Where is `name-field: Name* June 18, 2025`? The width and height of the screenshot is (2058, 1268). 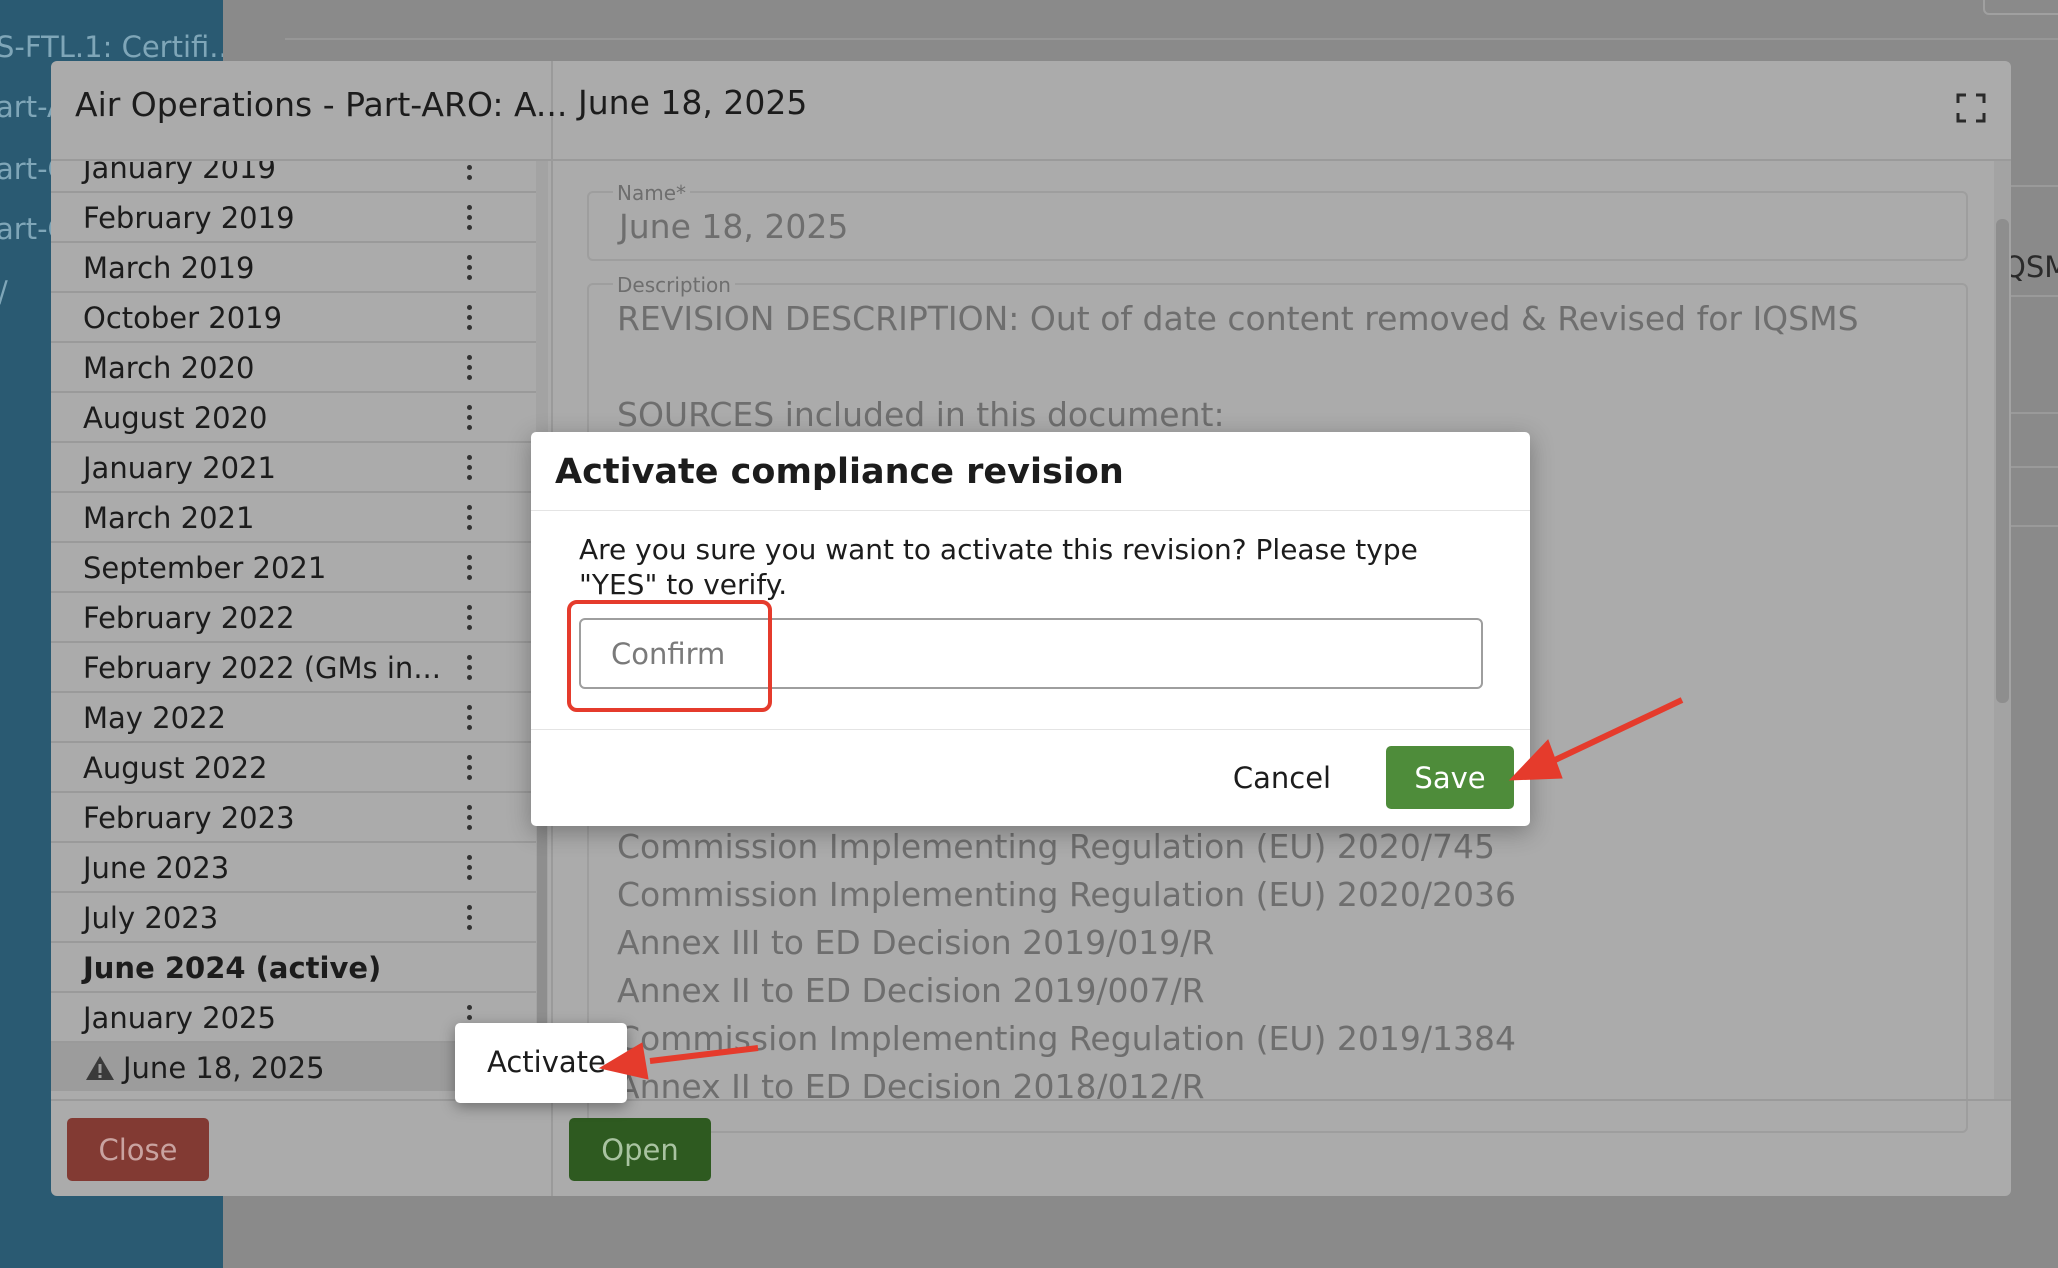
name-field: Name* June 18, 2025 is located at coordinates (1277, 221).